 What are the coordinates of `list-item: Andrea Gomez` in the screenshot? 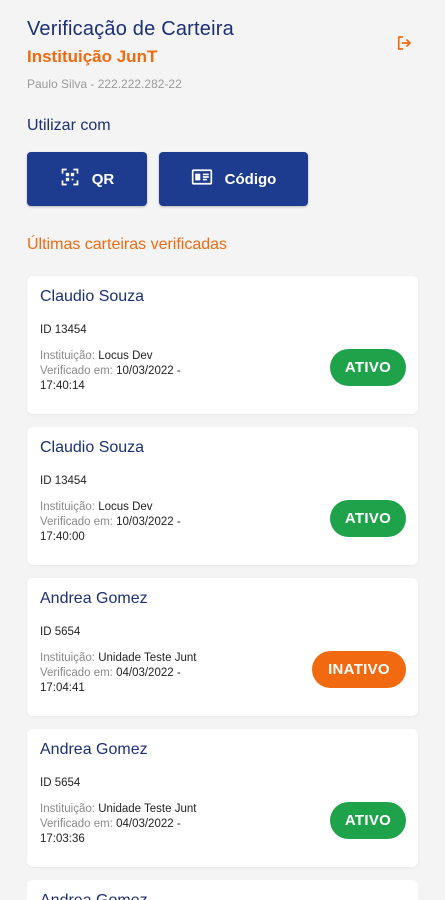 It's located at (222, 890).